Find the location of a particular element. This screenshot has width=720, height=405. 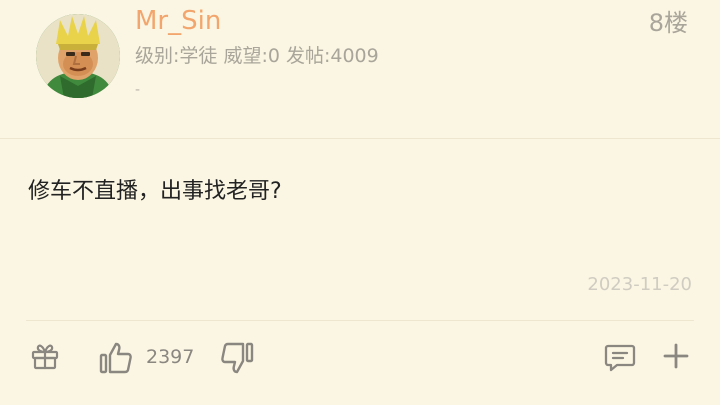

header-divider is located at coordinates (360, 138).